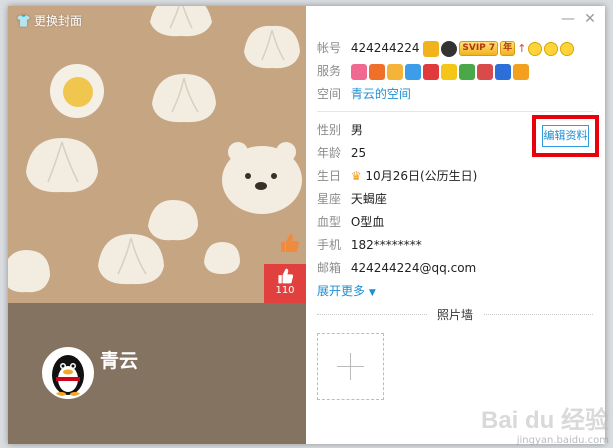 The width and height of the screenshot is (613, 448). What do you see at coordinates (562, 440) in the screenshot?
I see `watermark-sub: jingyan.baidu.com` at bounding box center [562, 440].